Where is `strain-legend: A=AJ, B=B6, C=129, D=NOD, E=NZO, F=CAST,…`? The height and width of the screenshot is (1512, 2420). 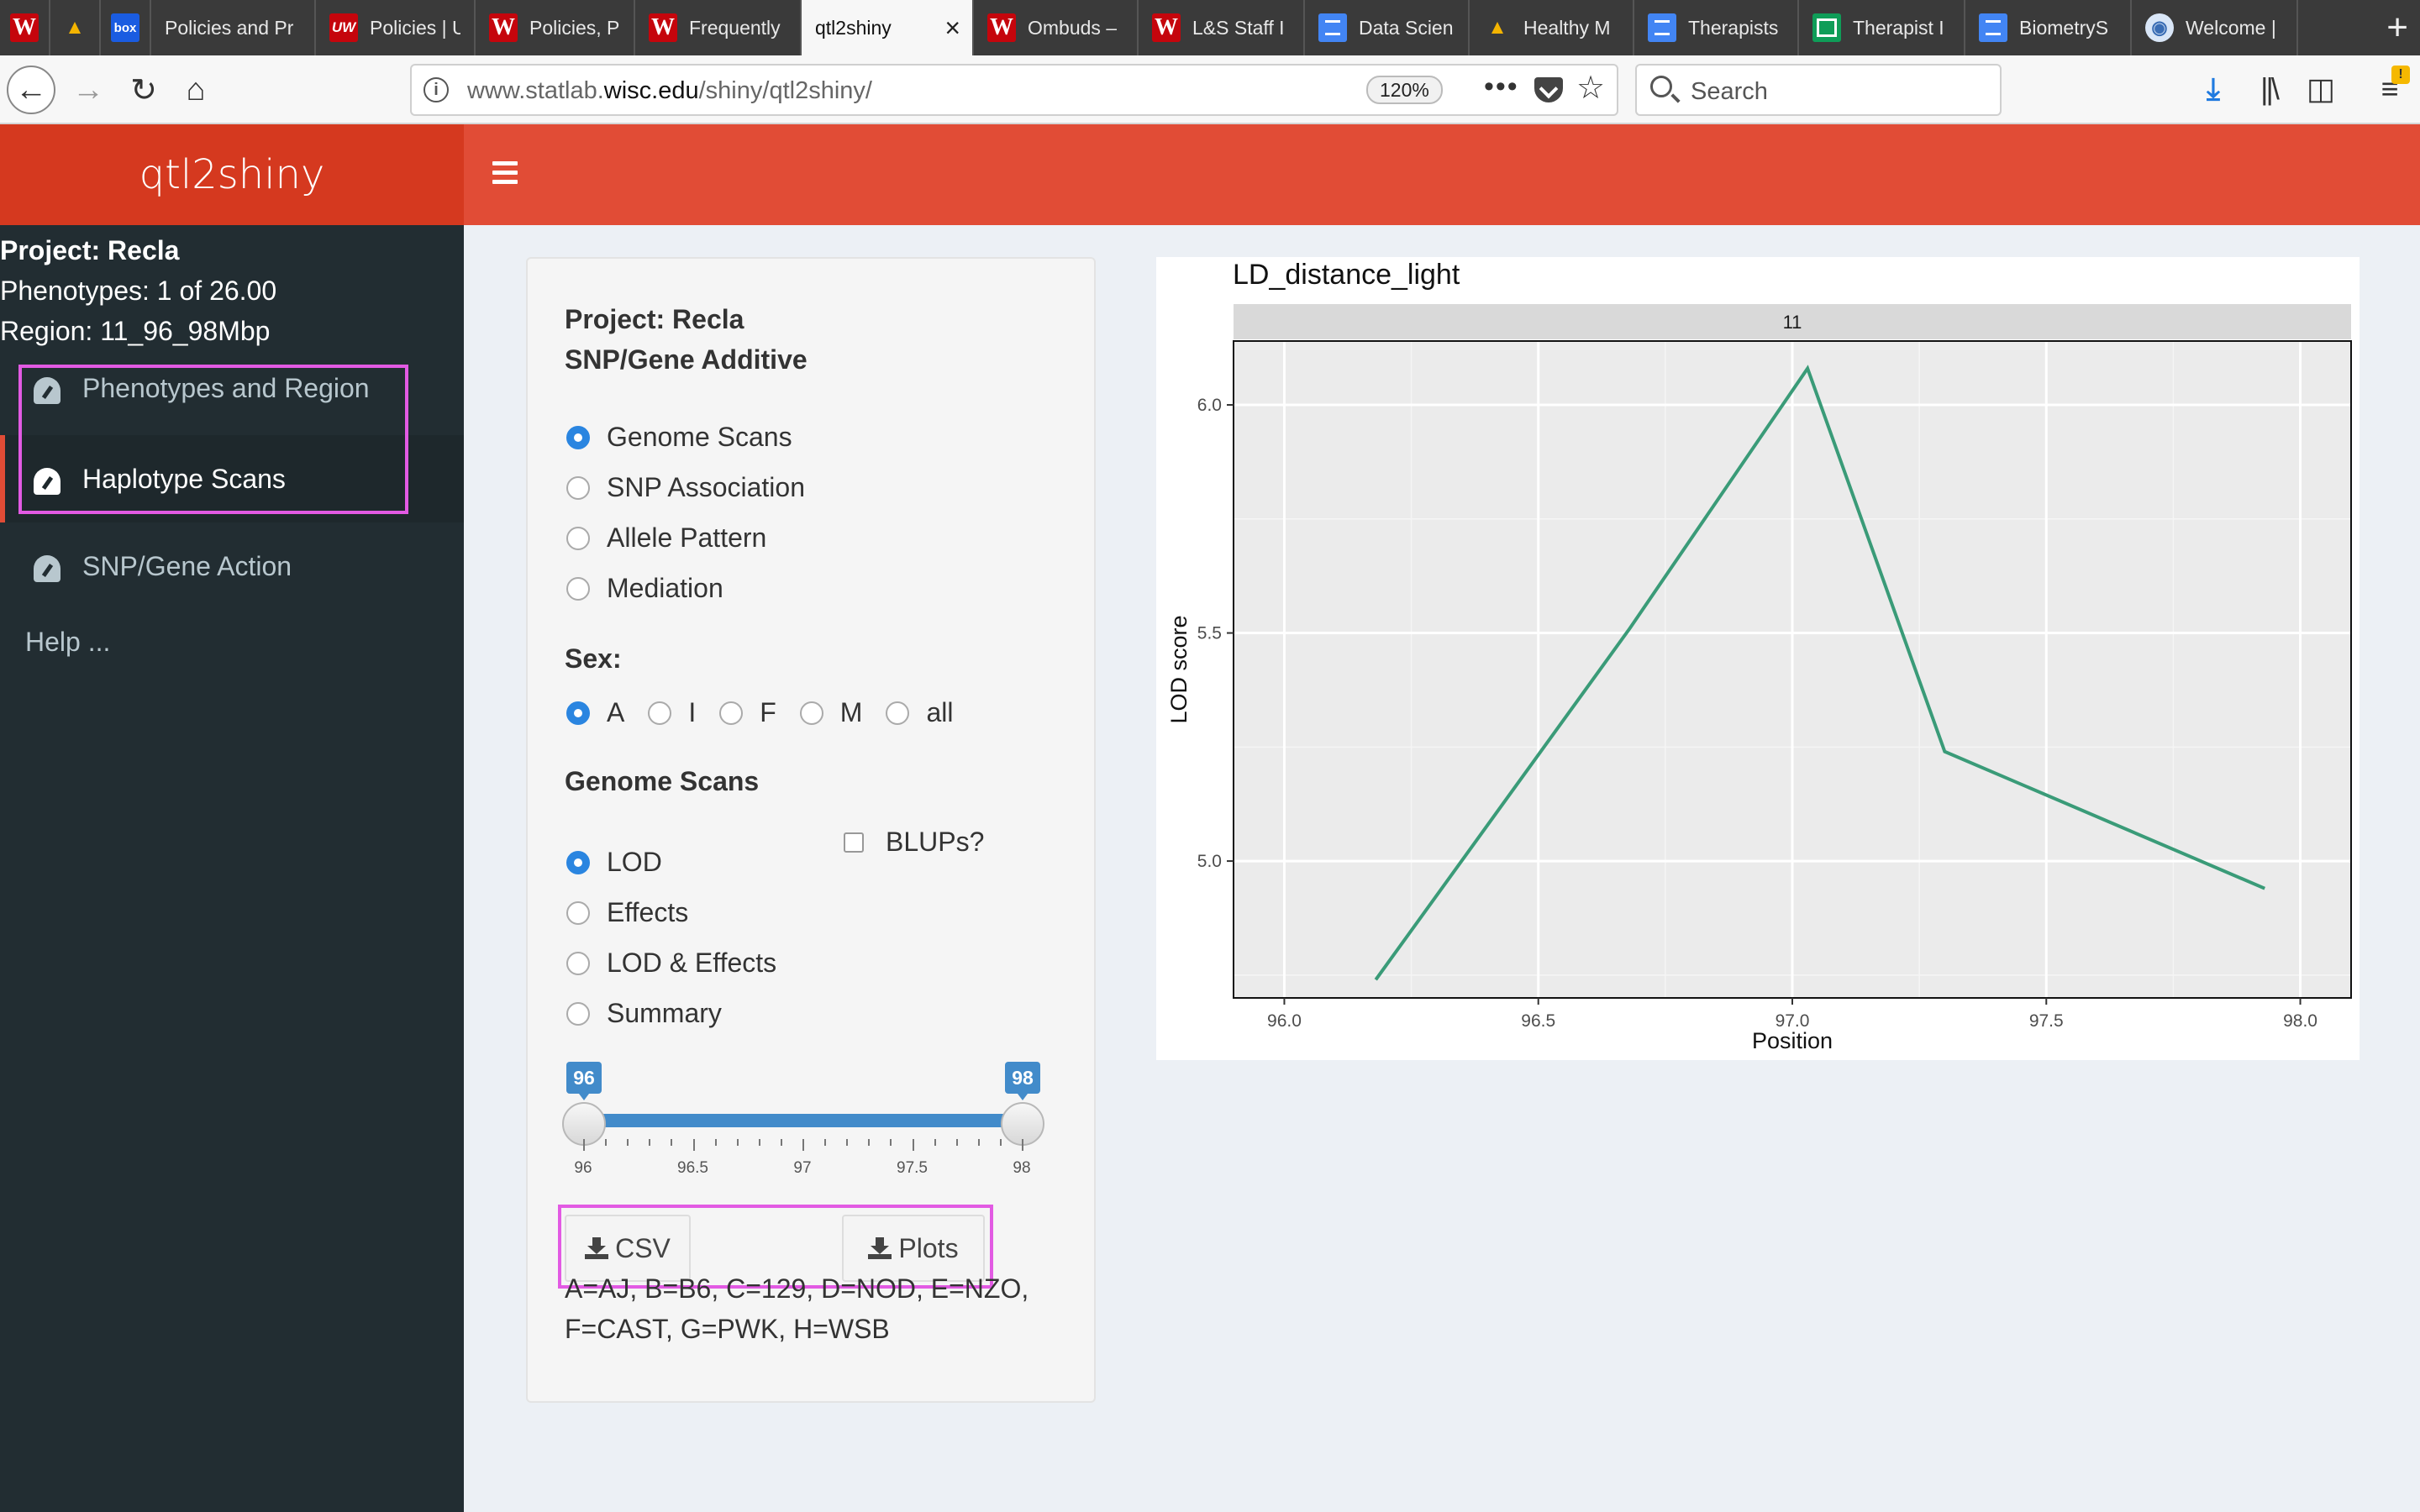
strain-legend: A=AJ, B=B6, C=129, D=NOD, E=NZO, F=CAST,… is located at coordinates (817, 1308).